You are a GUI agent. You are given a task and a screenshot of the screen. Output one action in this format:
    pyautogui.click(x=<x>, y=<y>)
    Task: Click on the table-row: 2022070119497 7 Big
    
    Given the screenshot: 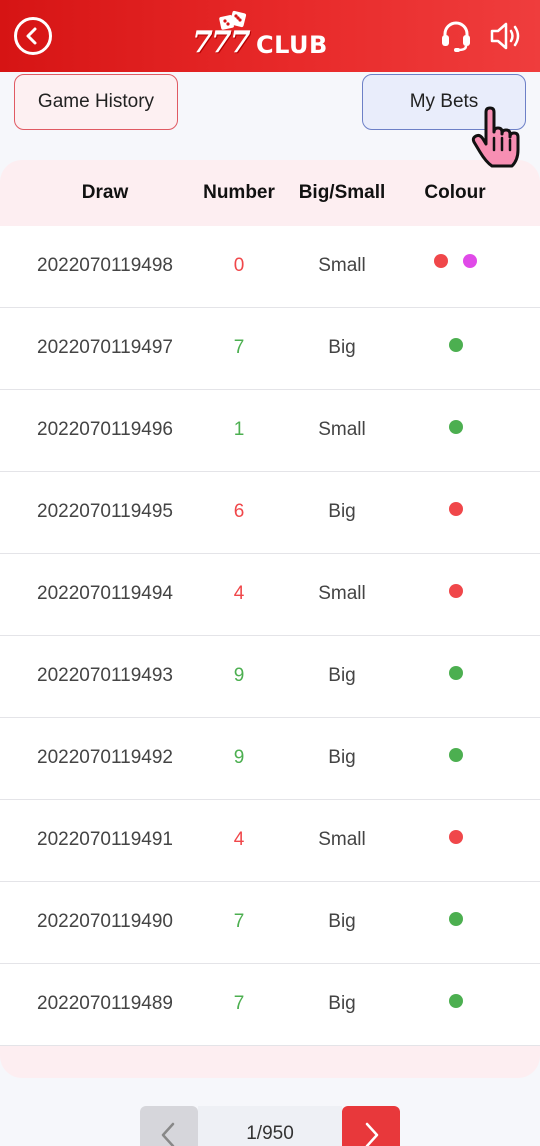 What is the action you would take?
    pyautogui.click(x=270, y=349)
    